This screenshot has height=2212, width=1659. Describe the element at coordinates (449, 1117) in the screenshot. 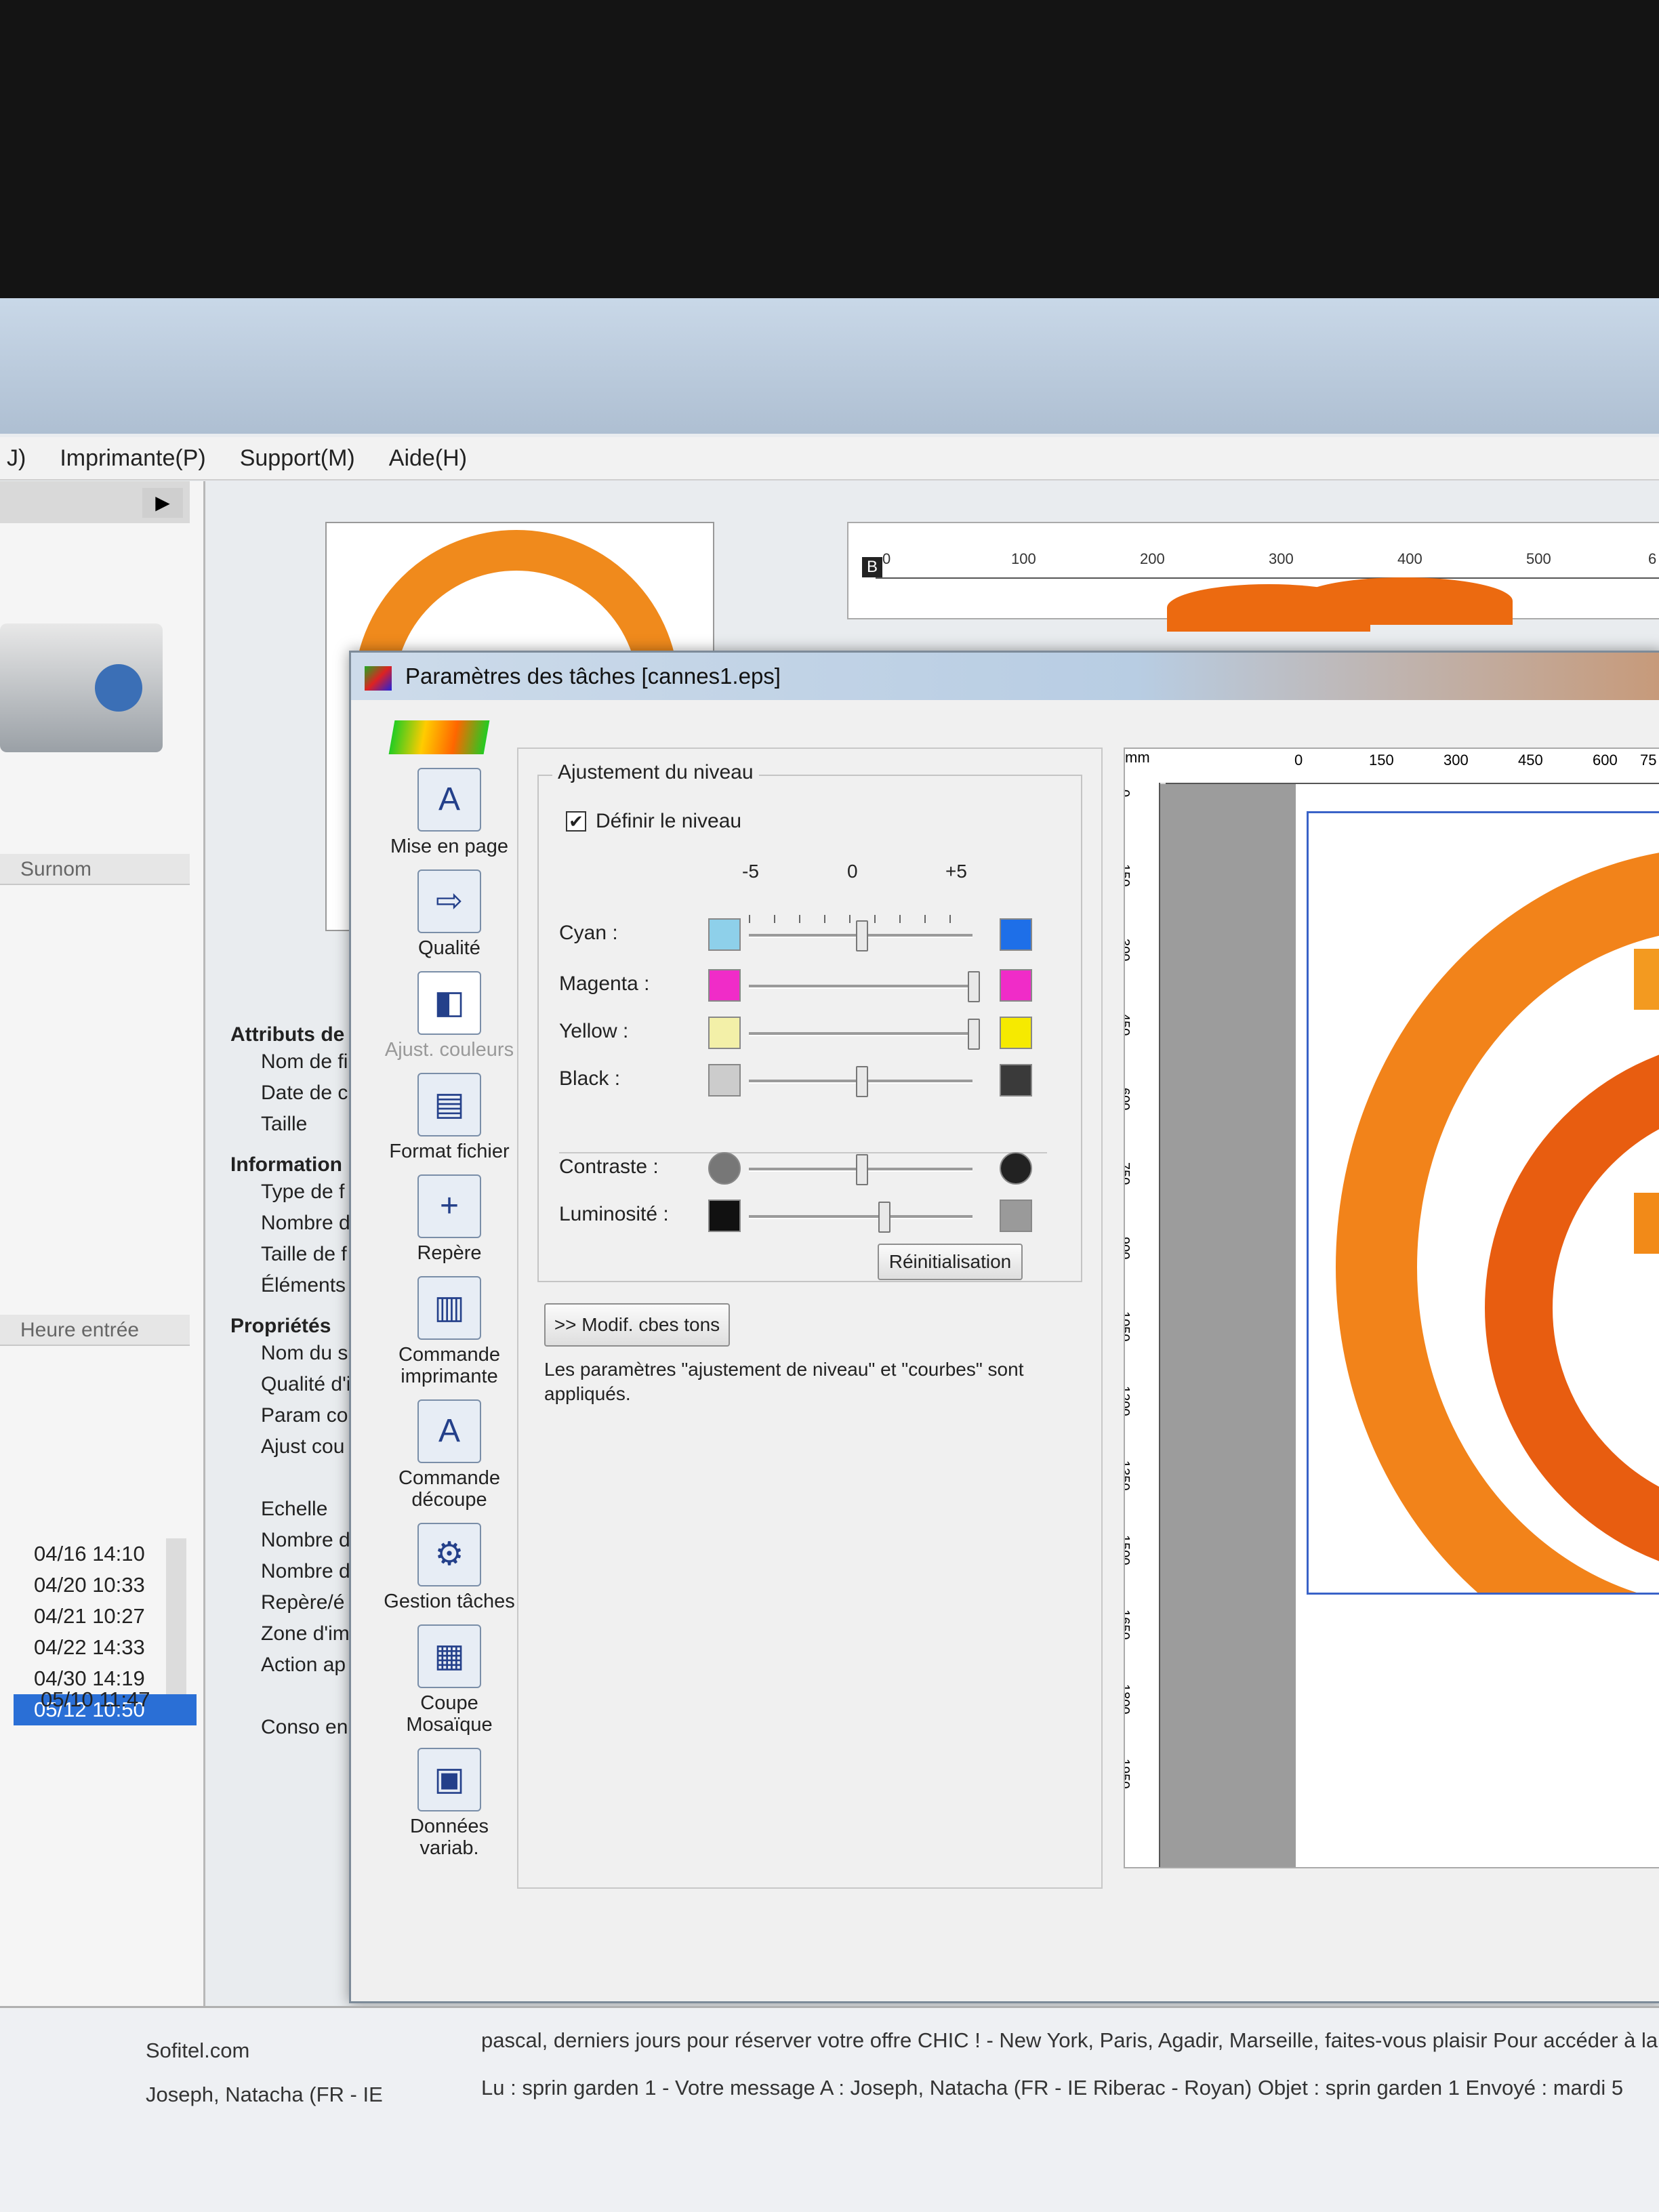

I see `nav-item-file-format: ▤ Format fichier` at that location.